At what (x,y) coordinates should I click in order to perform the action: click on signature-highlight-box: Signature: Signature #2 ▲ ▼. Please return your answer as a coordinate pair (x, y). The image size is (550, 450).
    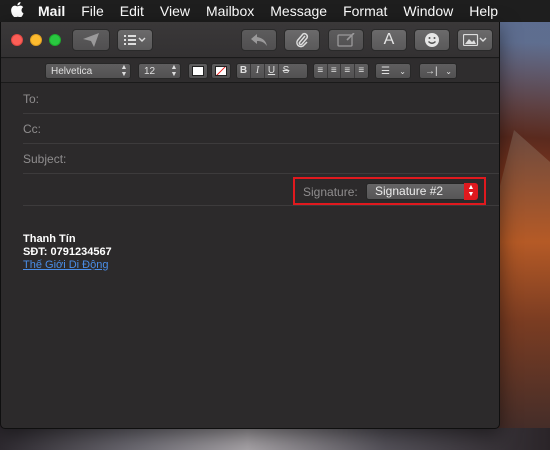
    Looking at the image, I should click on (389, 191).